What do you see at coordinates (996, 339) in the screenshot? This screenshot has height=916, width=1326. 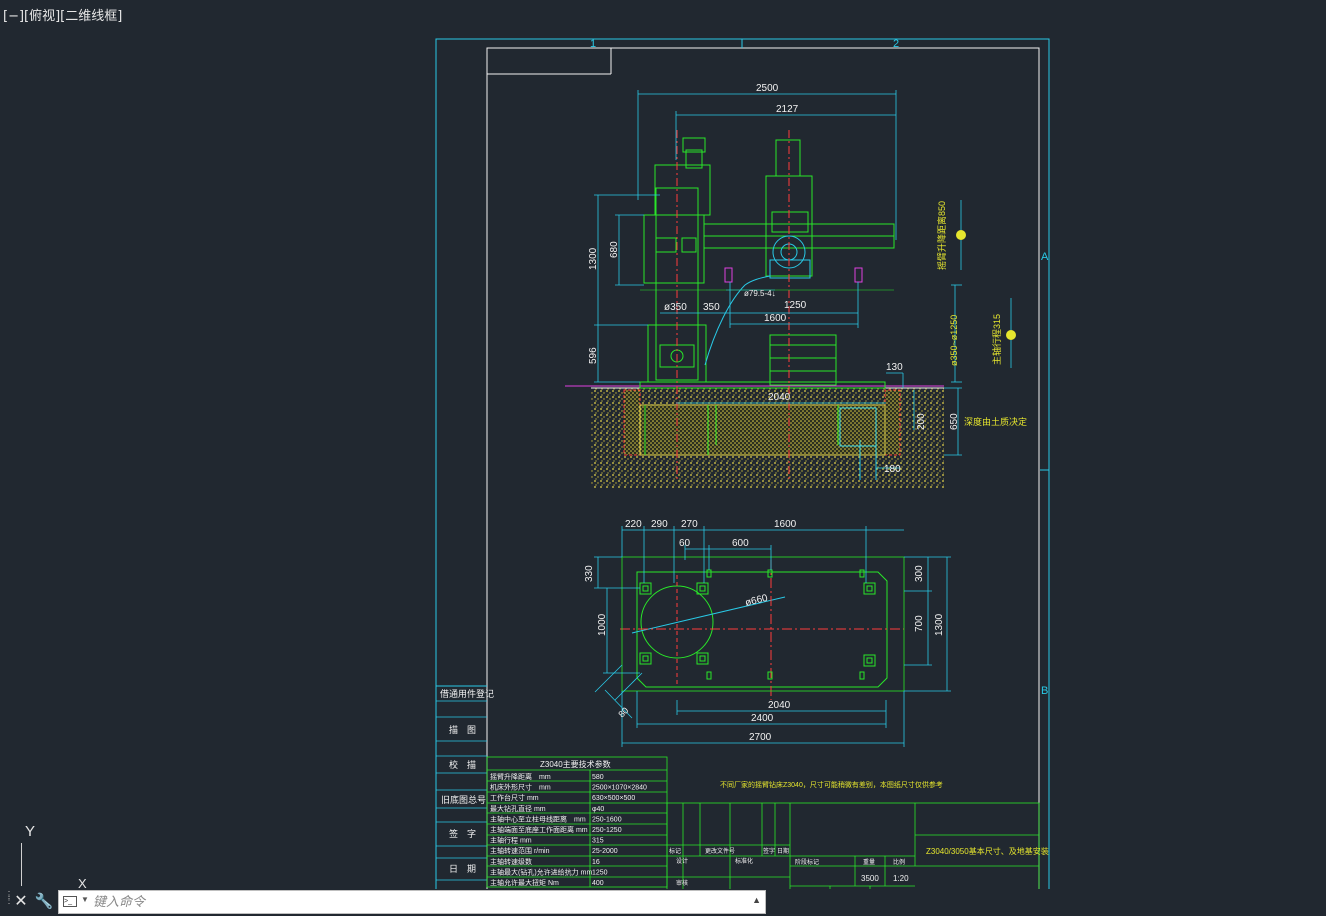 I see `note-travel: 主轴行程315` at bounding box center [996, 339].